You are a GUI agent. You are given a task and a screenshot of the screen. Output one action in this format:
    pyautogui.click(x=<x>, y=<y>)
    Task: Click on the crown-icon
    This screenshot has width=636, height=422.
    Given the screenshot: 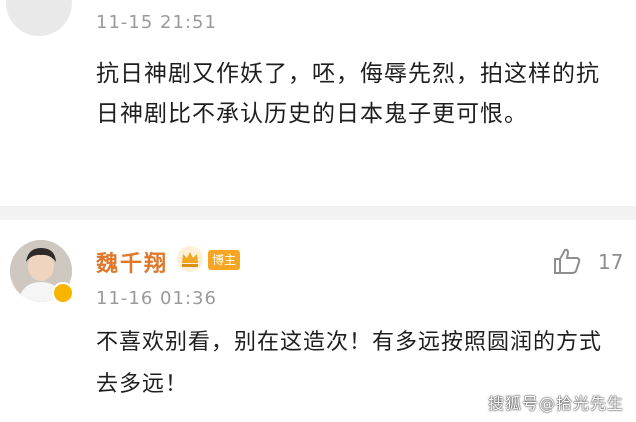 What is the action you would take?
    pyautogui.click(x=190, y=259)
    